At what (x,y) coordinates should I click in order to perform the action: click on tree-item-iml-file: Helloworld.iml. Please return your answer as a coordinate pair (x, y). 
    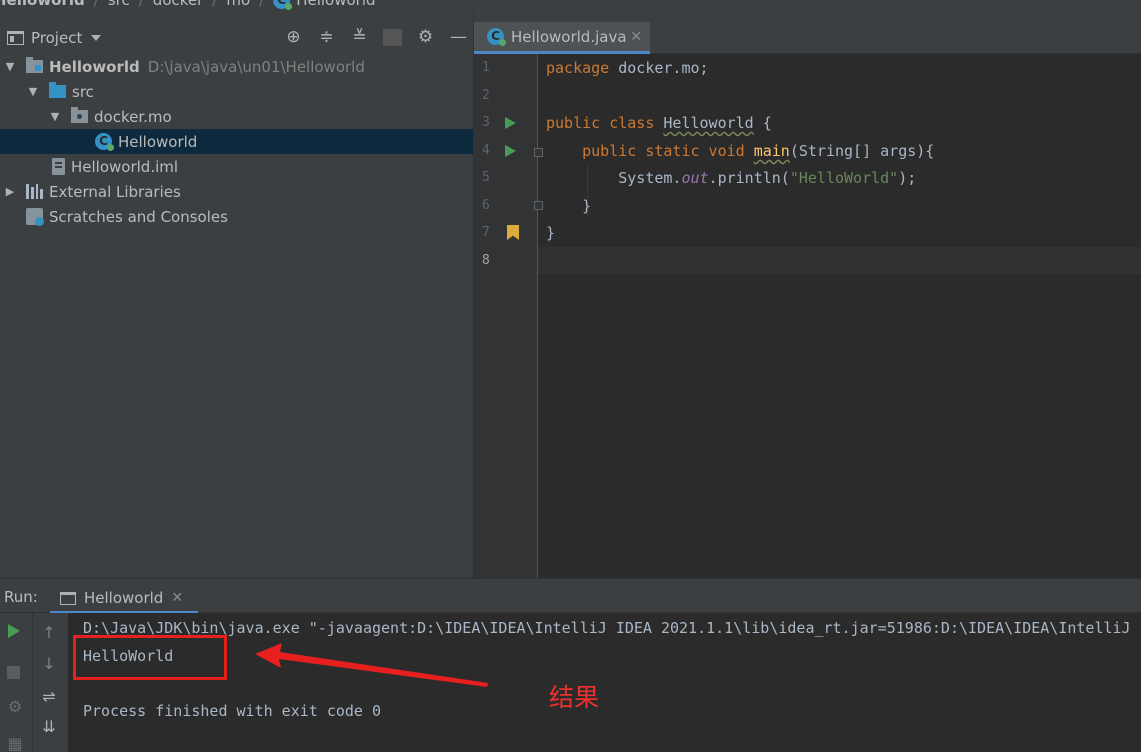
    Looking at the image, I should click on (236, 166).